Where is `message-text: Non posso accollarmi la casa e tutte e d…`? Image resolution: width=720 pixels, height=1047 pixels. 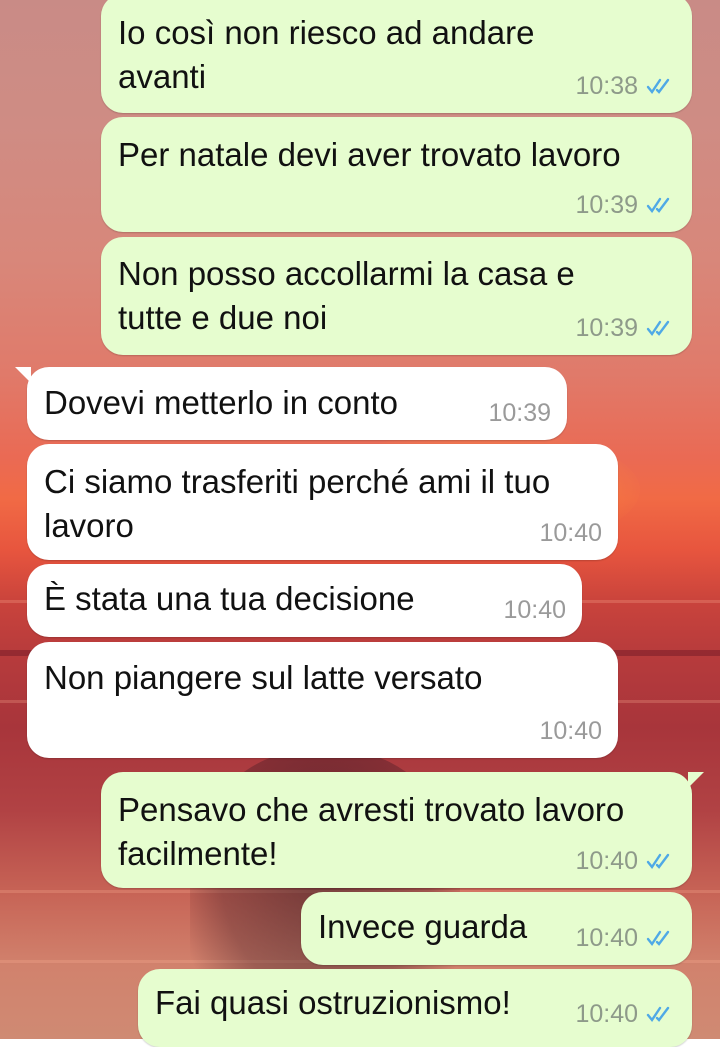
message-text: Non posso accollarmi la casa e tutte e d… is located at coordinates (351, 295).